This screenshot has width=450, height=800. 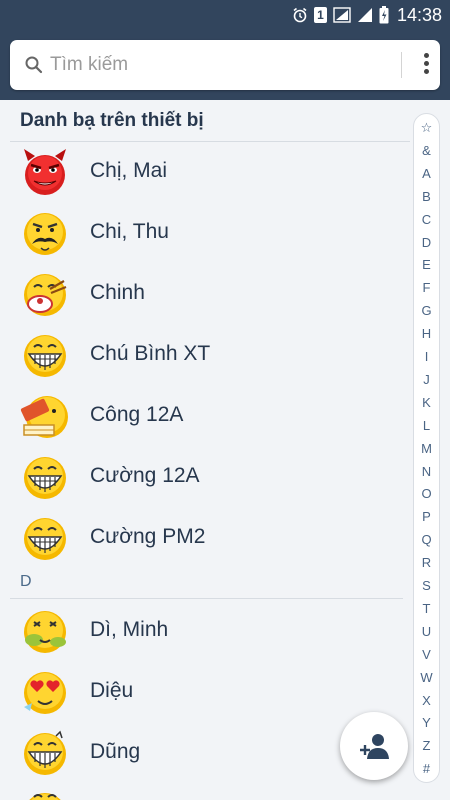 I want to click on contact-row: Dì, Minh, so click(x=205, y=630).